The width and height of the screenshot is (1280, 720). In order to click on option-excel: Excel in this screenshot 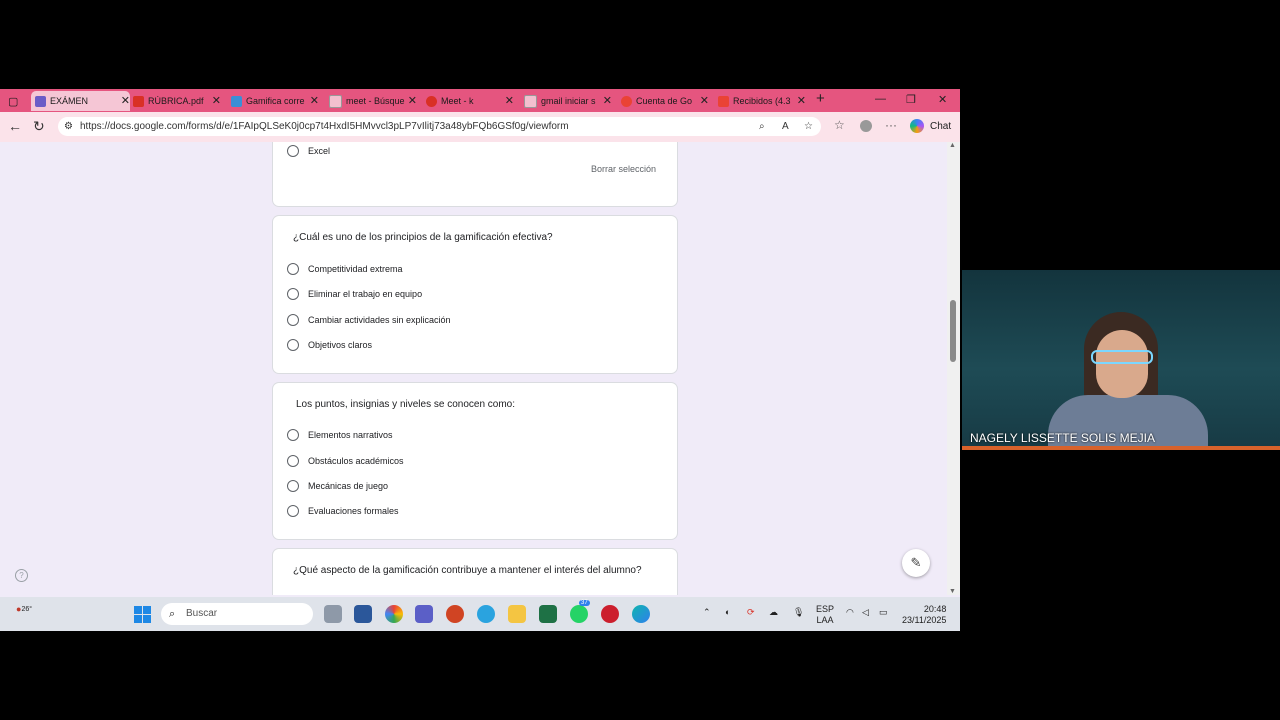, I will do `click(308, 151)`.